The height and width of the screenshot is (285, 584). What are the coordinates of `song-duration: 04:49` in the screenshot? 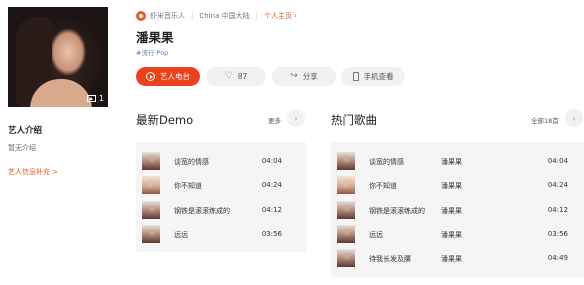 It's located at (557, 258).